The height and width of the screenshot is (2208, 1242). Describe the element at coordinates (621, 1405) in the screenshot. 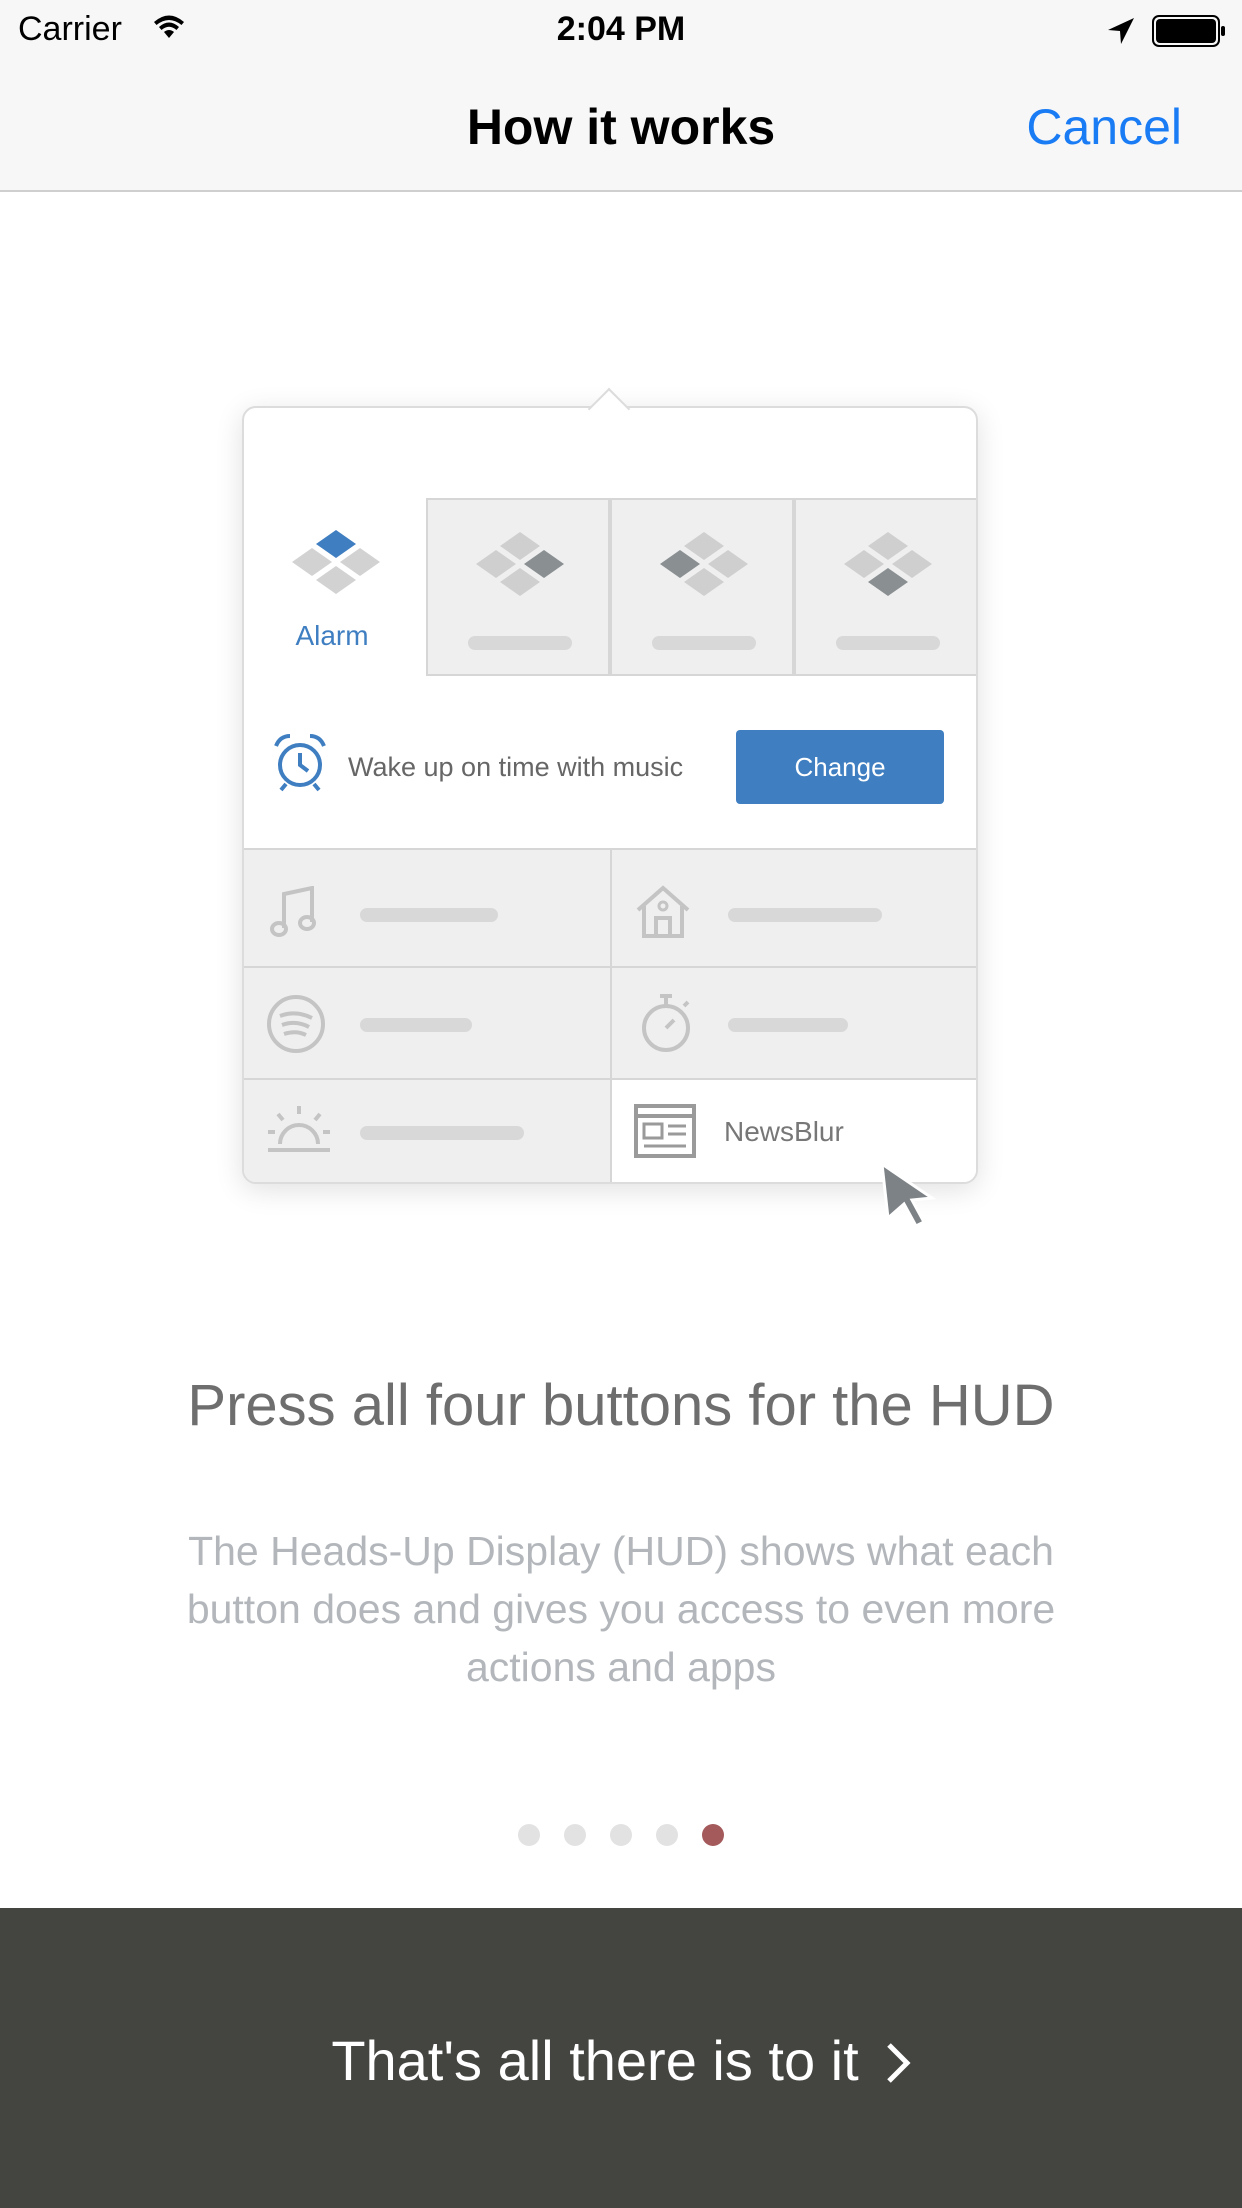

I see `onboarding-headline: Press all four buttons for the HUD` at that location.